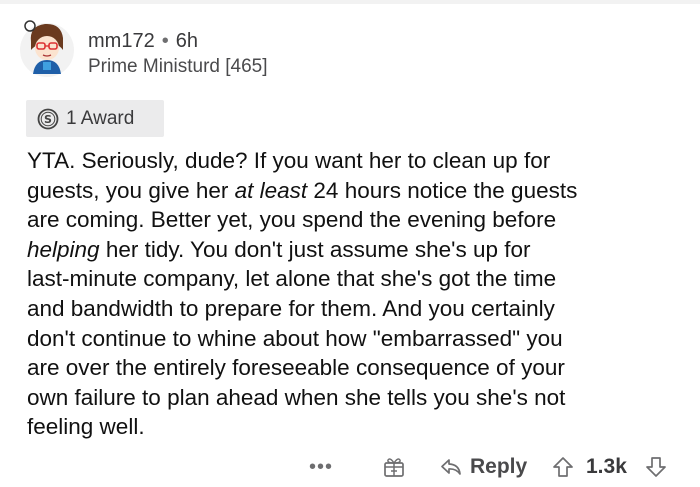 This screenshot has width=700, height=487. I want to click on downvote-arrow-icon, so click(656, 467).